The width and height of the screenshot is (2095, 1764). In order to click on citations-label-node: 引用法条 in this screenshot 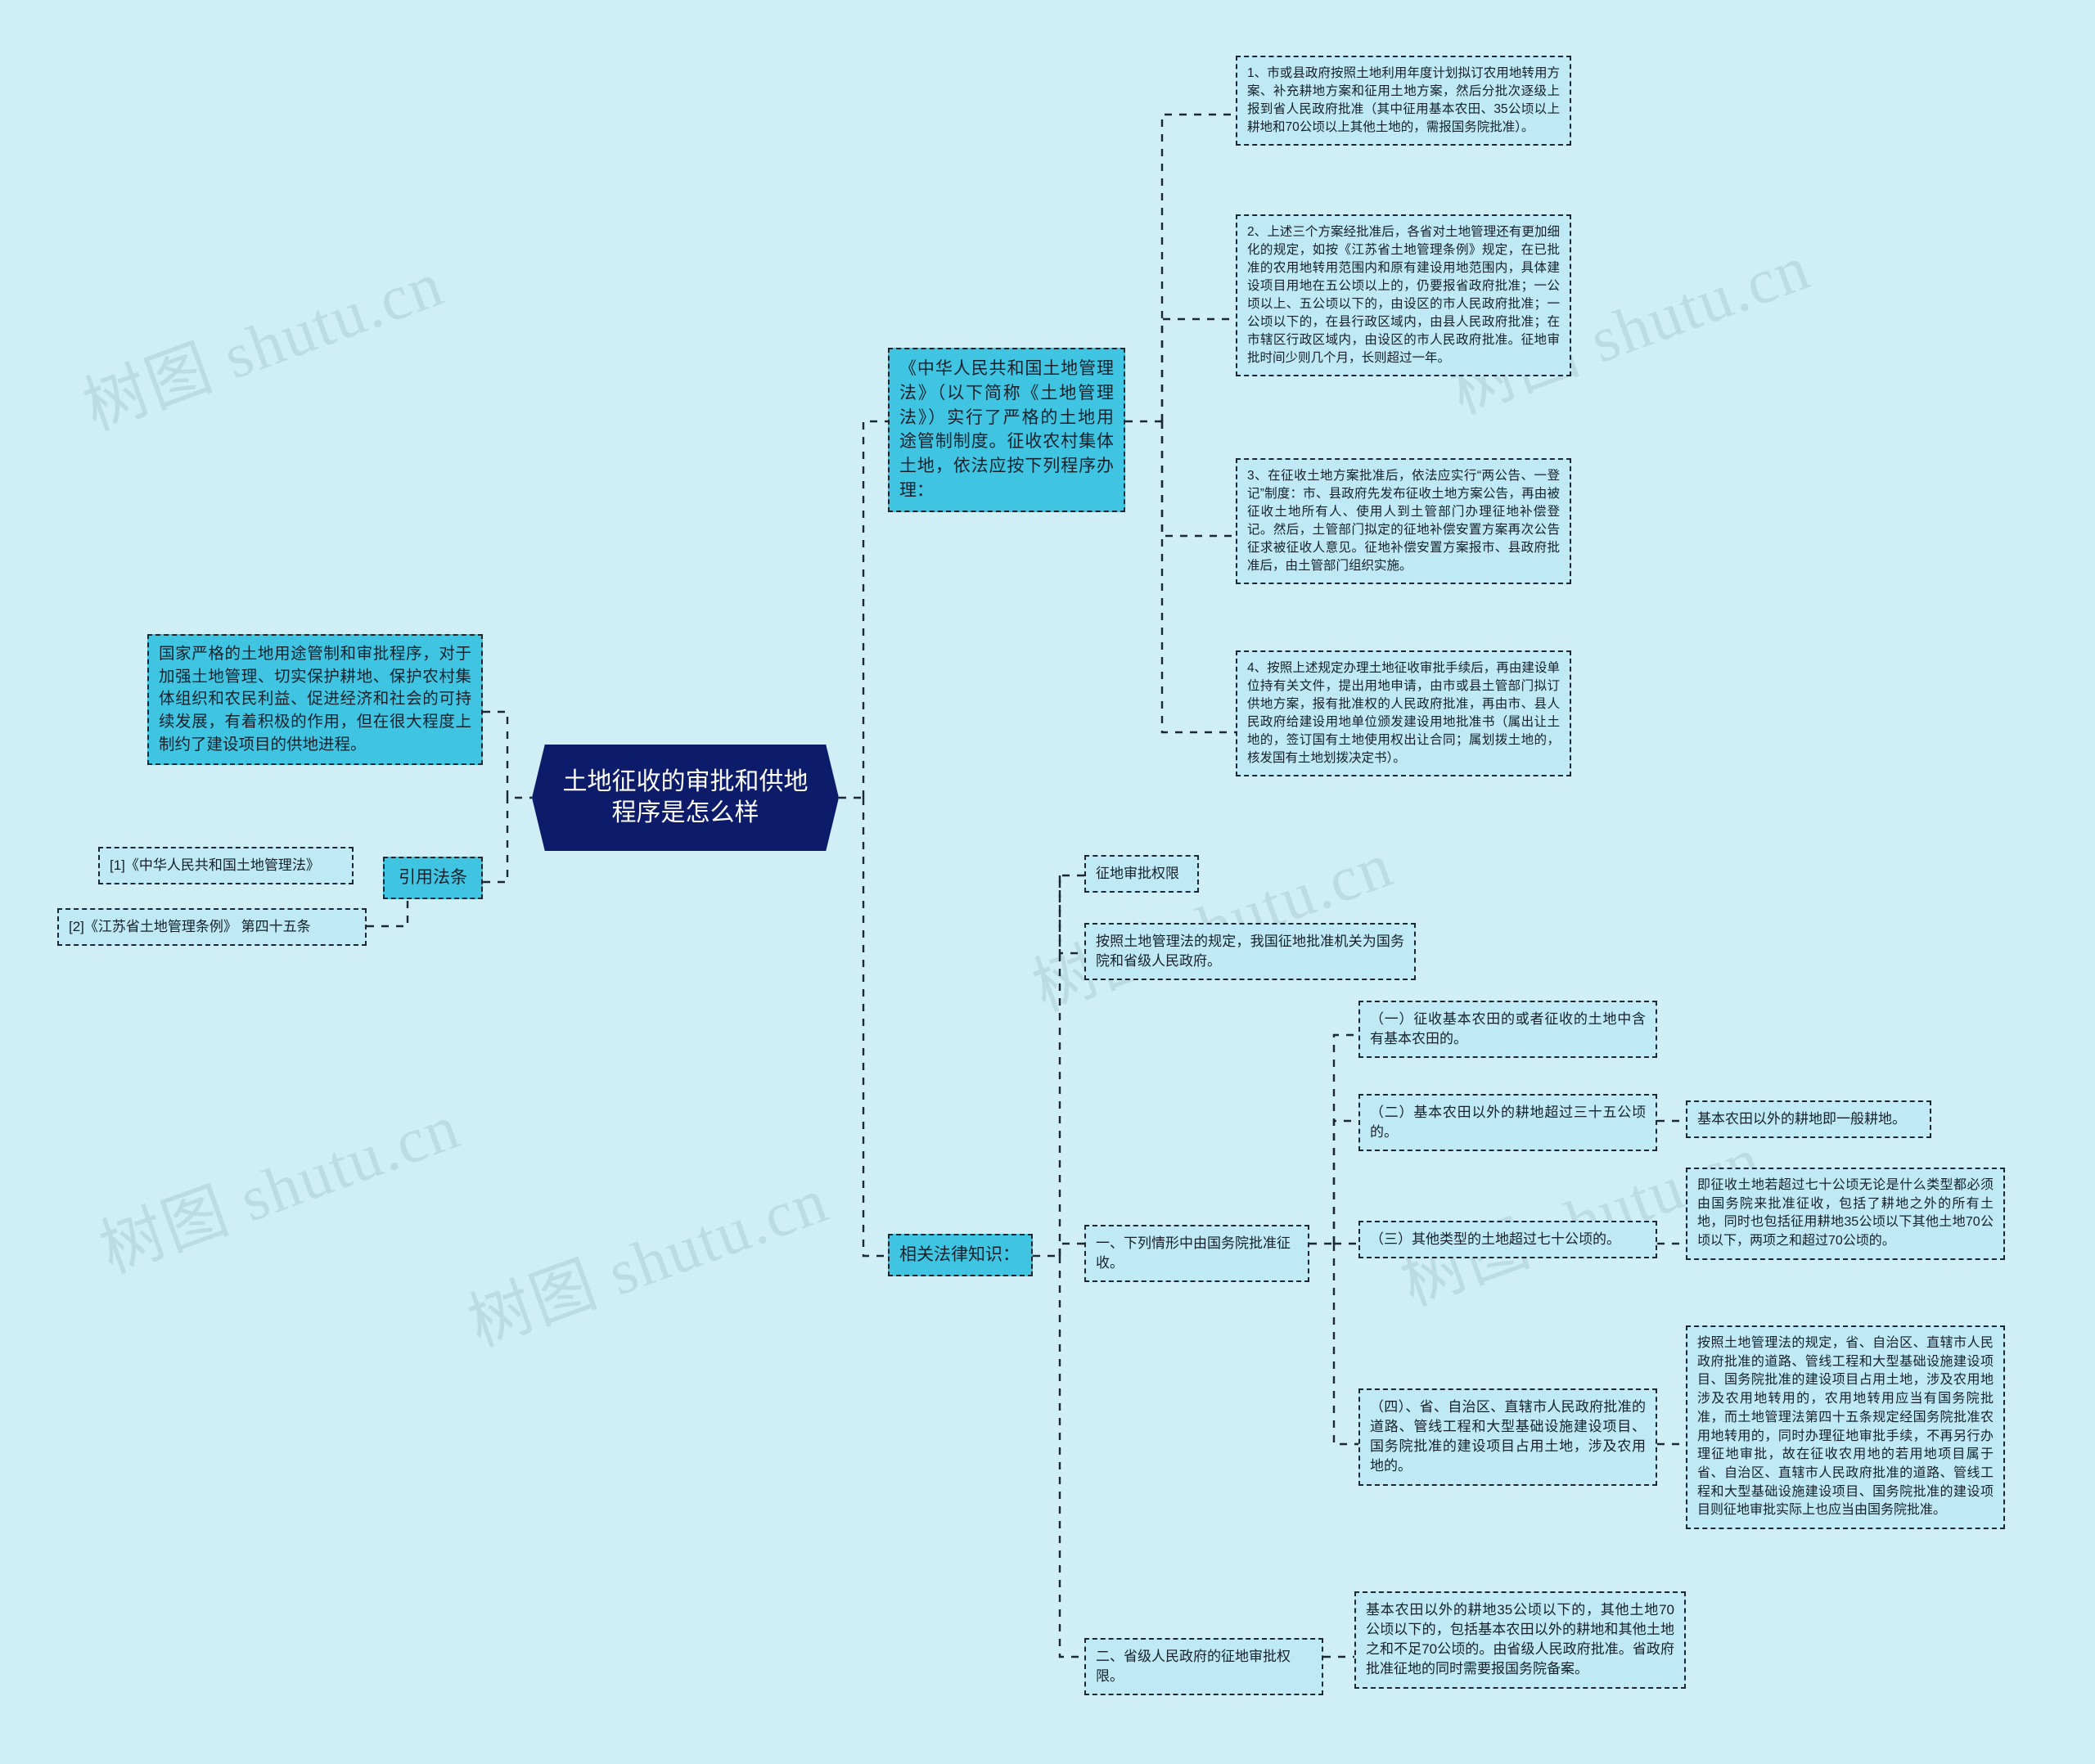, I will do `click(433, 878)`.